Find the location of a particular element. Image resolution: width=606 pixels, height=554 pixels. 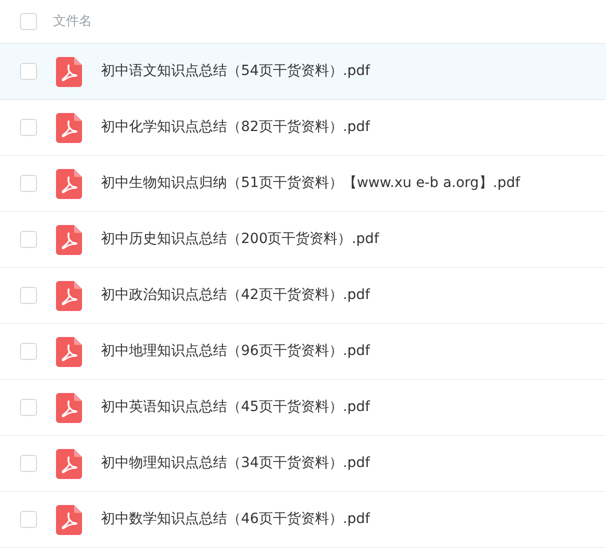

file-name: 初中化学知识点总结（82页干货资料）.pdf is located at coordinates (235, 127).